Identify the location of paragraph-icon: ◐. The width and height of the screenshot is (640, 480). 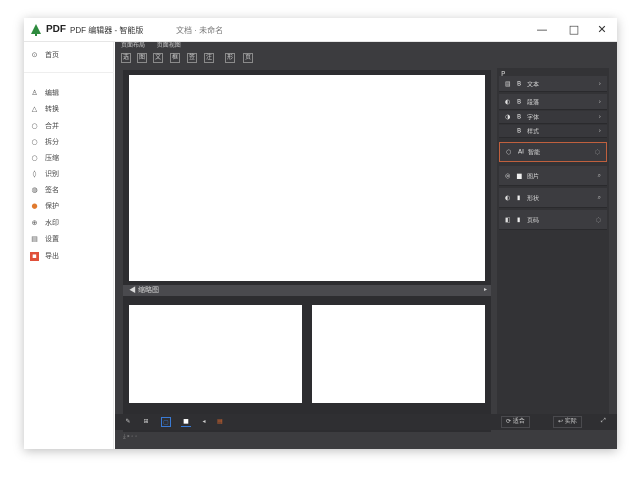
(508, 101).